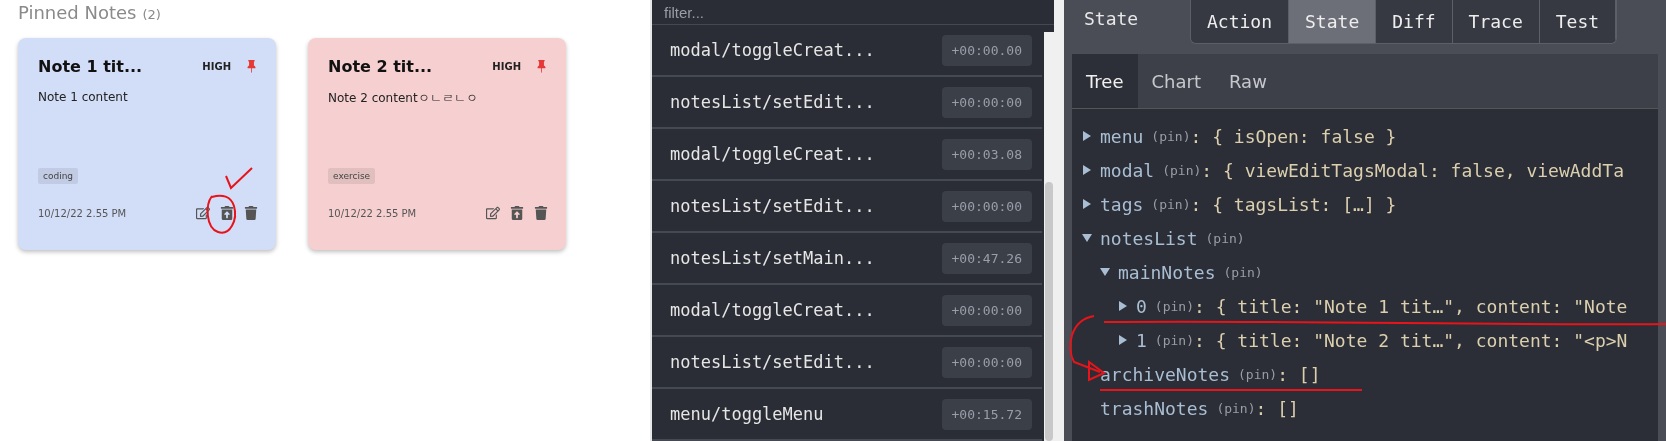 Image resolution: width=1666 pixels, height=441 pixels. I want to click on note-content: Note 1 content, so click(83, 97).